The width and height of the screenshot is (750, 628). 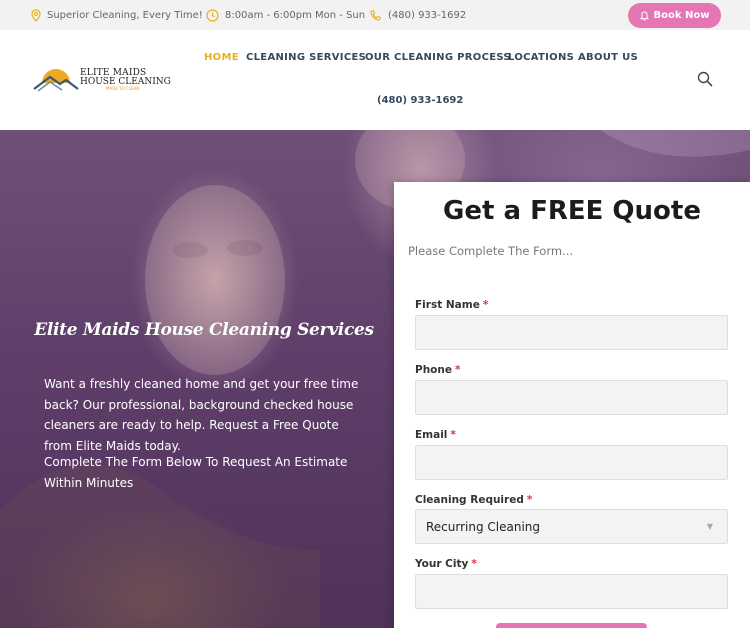 I want to click on phone-icon, so click(x=376, y=15).